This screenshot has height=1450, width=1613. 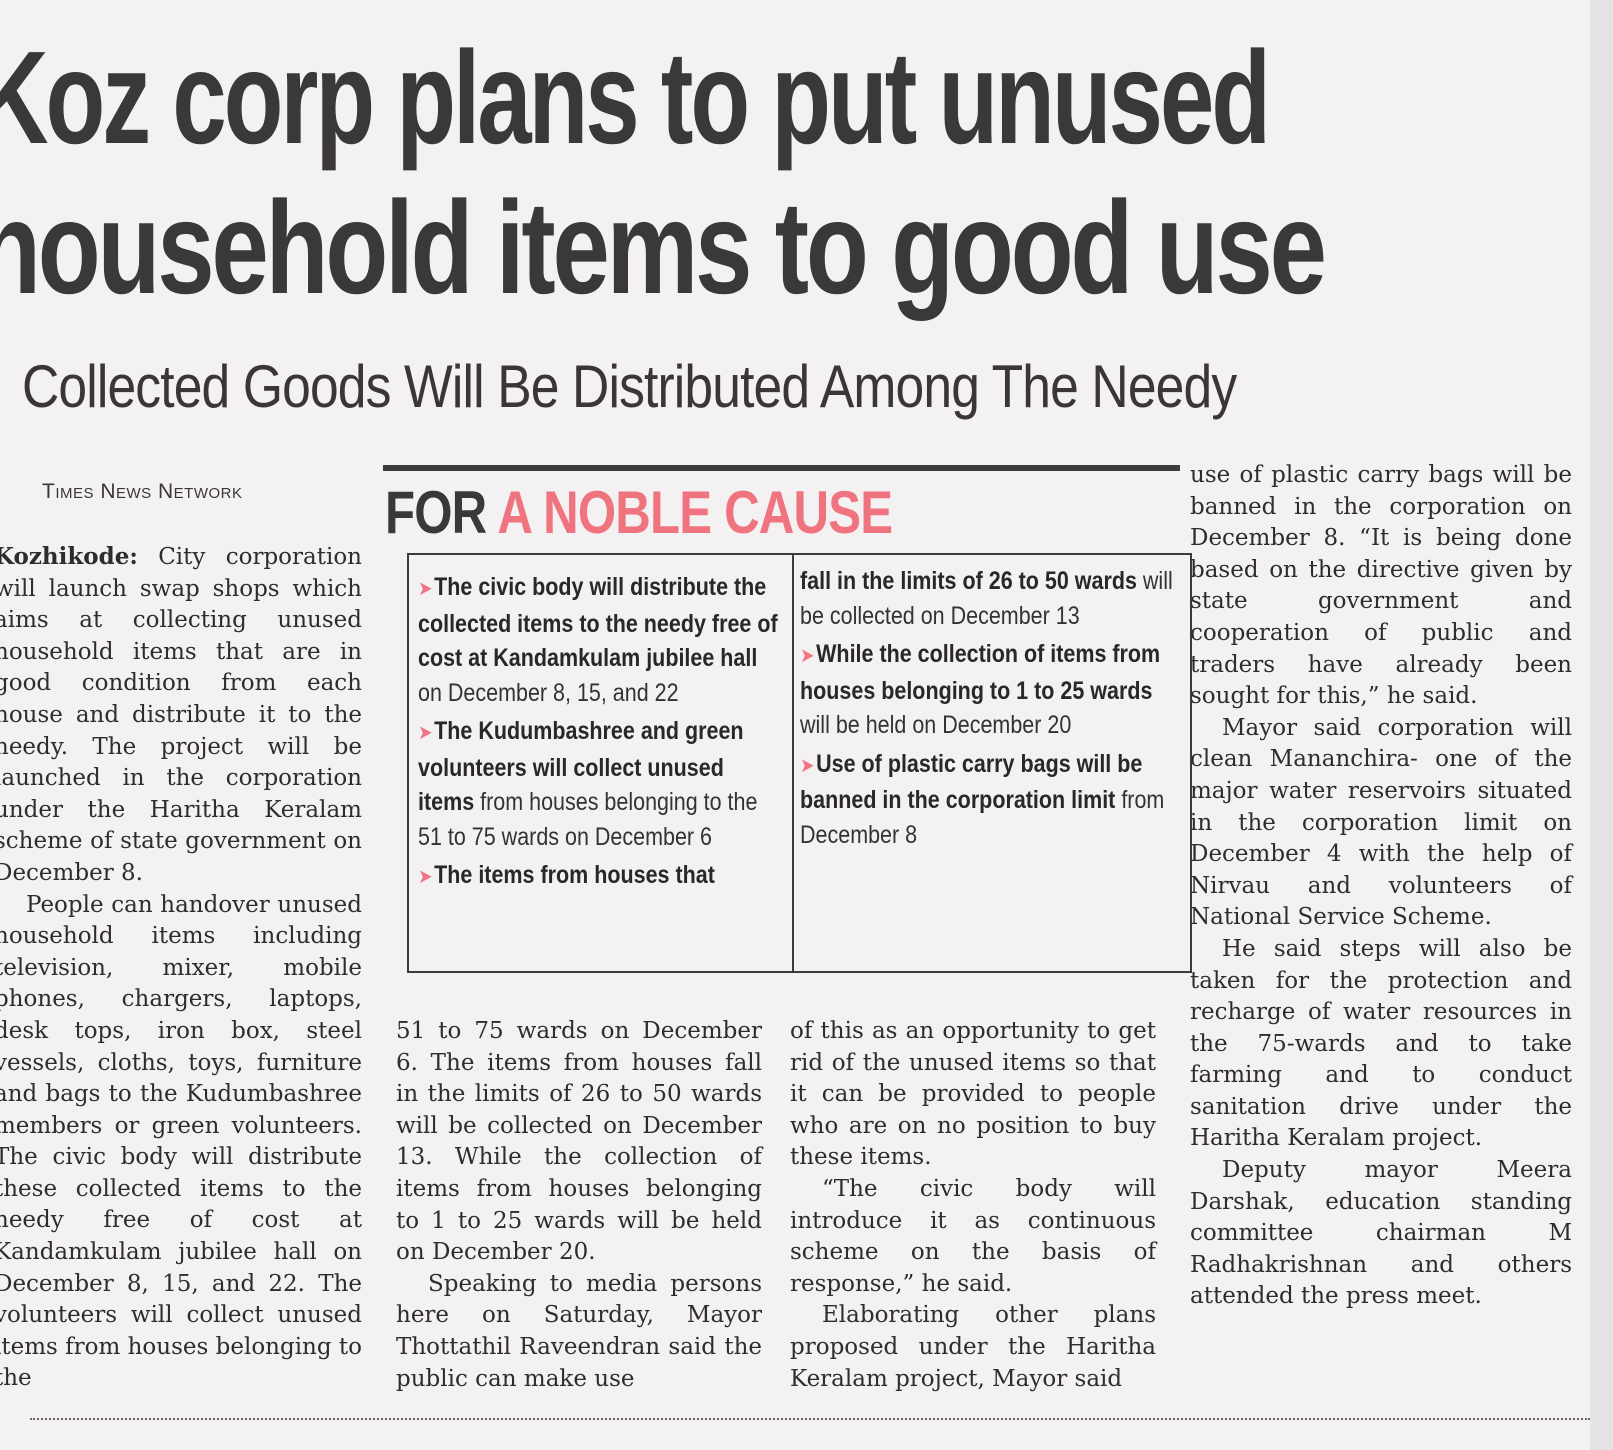 I want to click on sidebar-title: FOR A NOBLE CAUSE, so click(x=639, y=512).